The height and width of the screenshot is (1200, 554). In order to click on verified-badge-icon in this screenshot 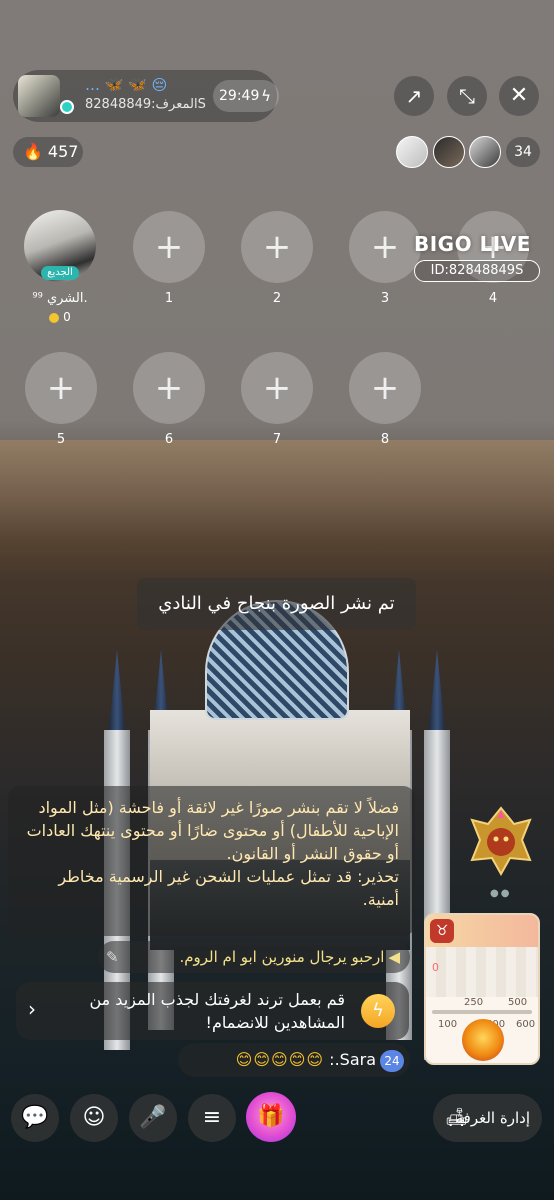, I will do `click(67, 107)`.